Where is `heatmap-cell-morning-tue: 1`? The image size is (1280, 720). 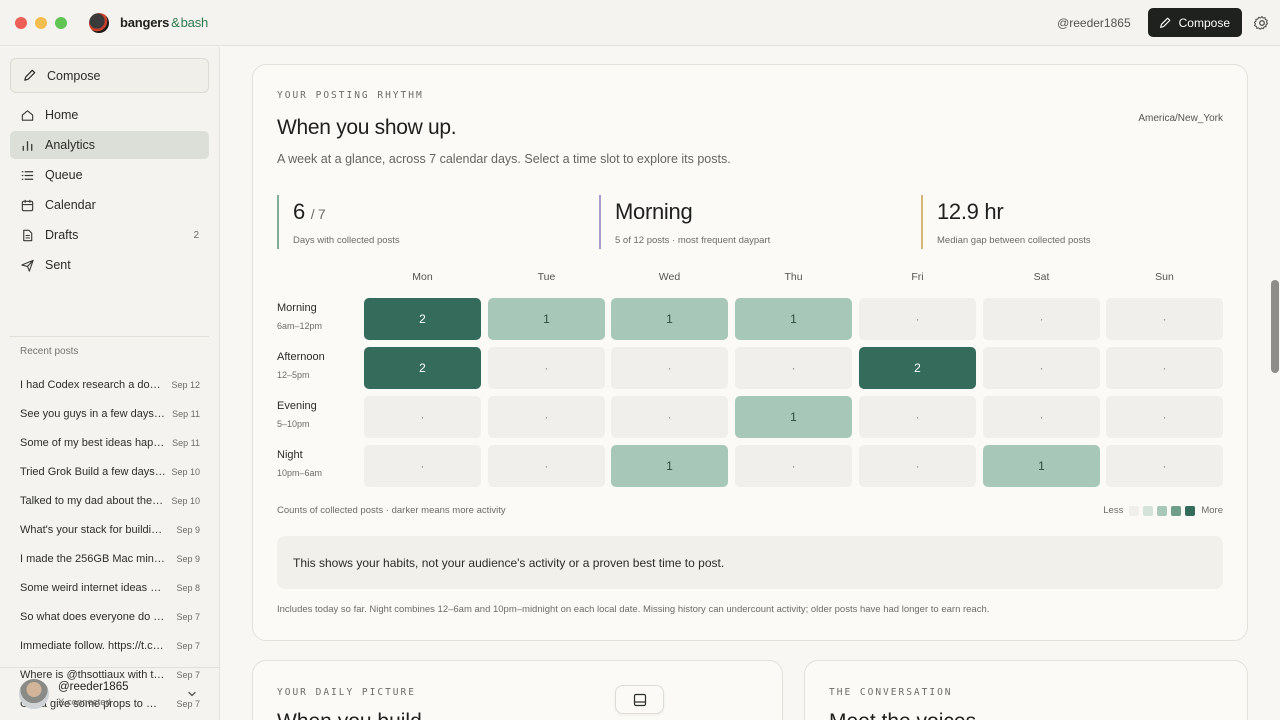
heatmap-cell-morning-tue: 1 is located at coordinates (546, 319).